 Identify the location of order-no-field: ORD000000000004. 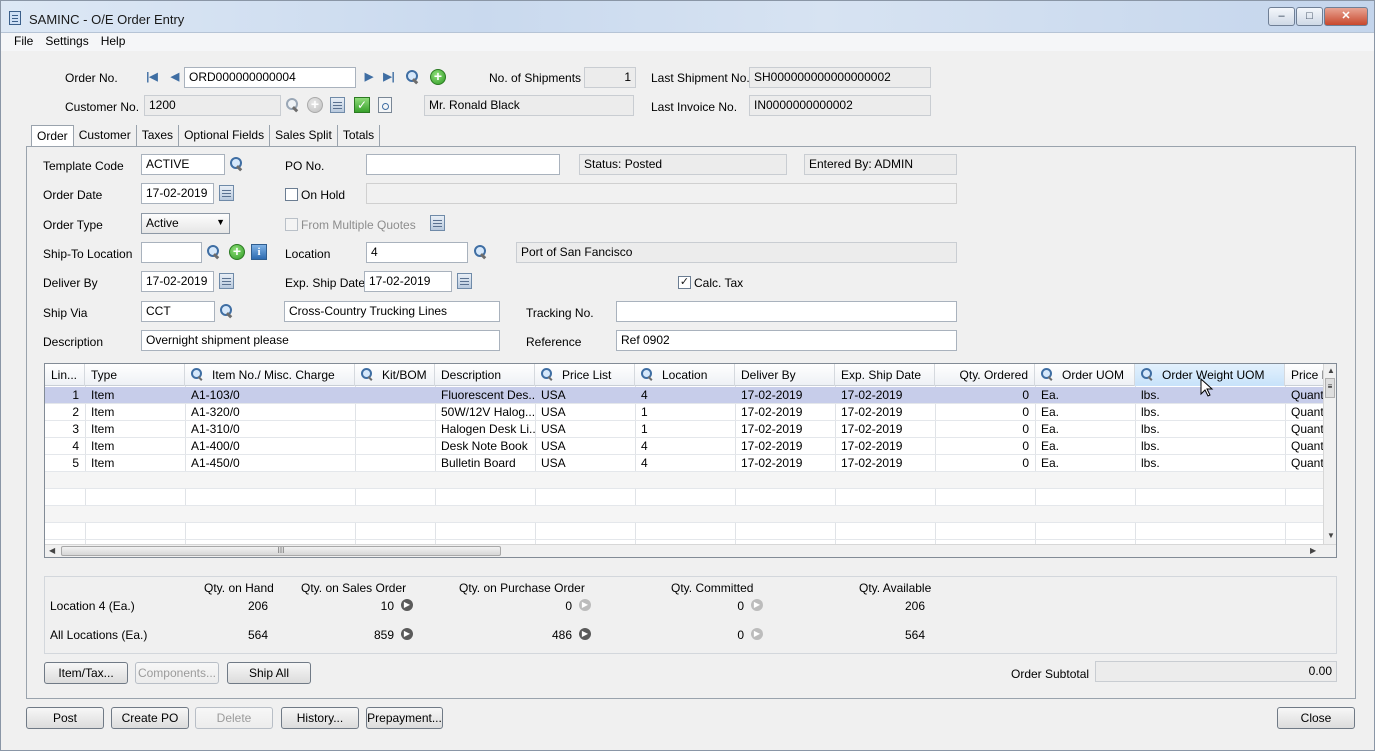
(270, 77).